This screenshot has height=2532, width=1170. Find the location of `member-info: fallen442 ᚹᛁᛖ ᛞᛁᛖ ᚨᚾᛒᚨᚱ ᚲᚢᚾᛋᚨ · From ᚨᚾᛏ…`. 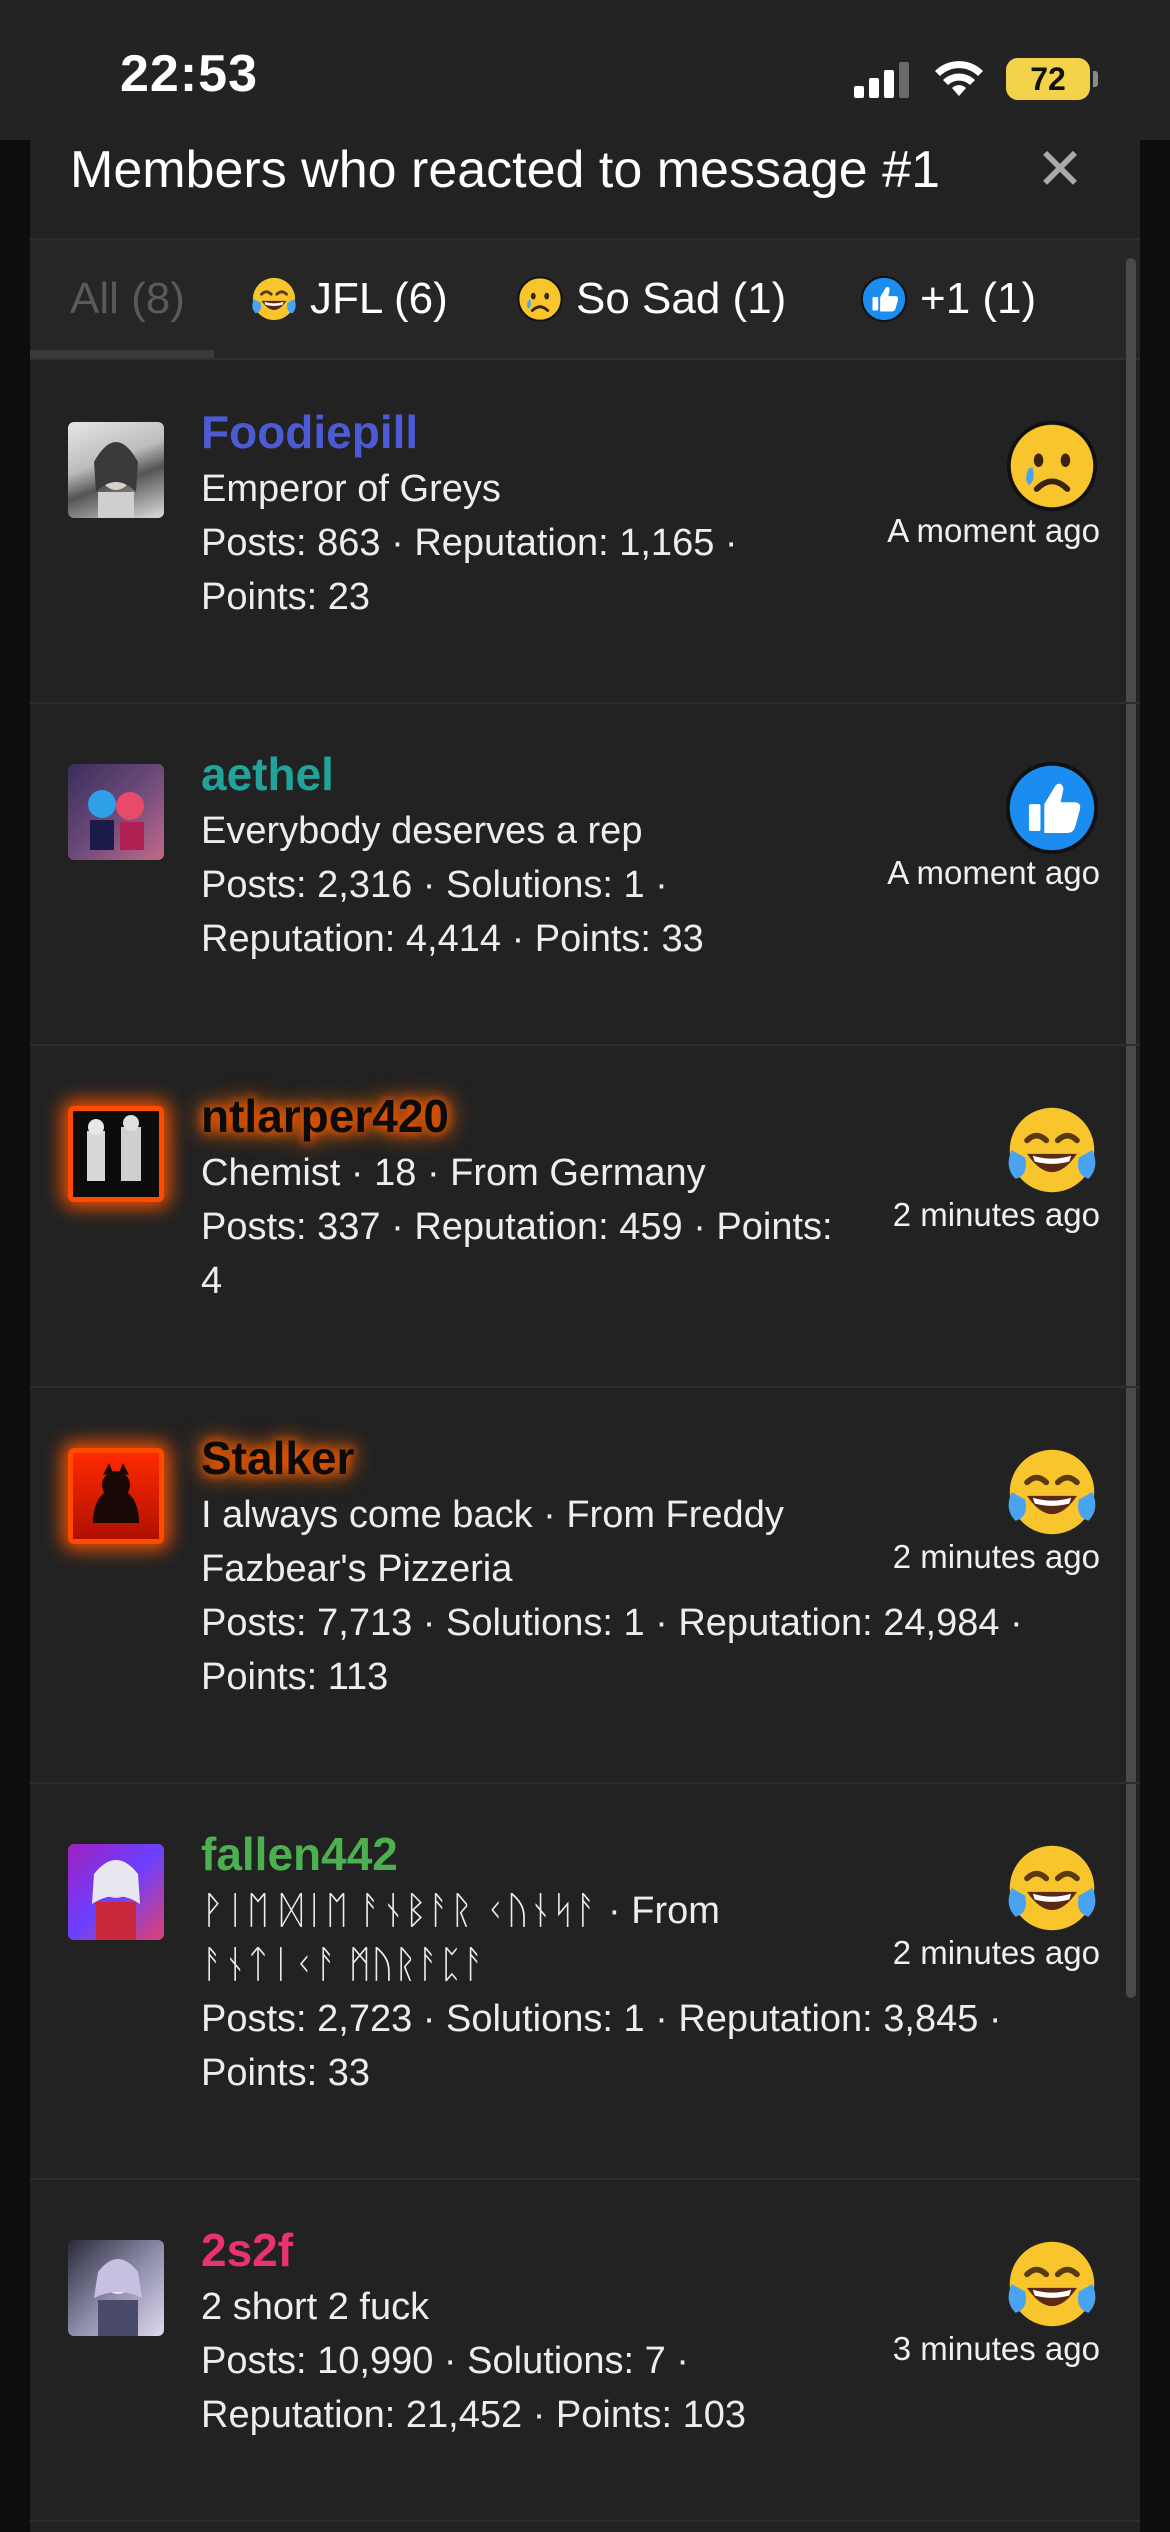

member-info: fallen442 ᚹᛁᛖ ᛞᛁᛖ ᚨᚾᛒᚨᚱ ᚲᚢᚾᛋᚨ · From ᚨᚾᛏ… is located at coordinates (601, 1962).